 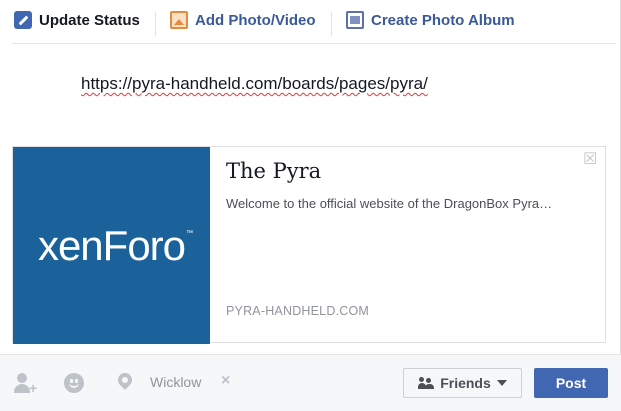 What do you see at coordinates (225, 381) in the screenshot?
I see `remove-location-icon: ×` at bounding box center [225, 381].